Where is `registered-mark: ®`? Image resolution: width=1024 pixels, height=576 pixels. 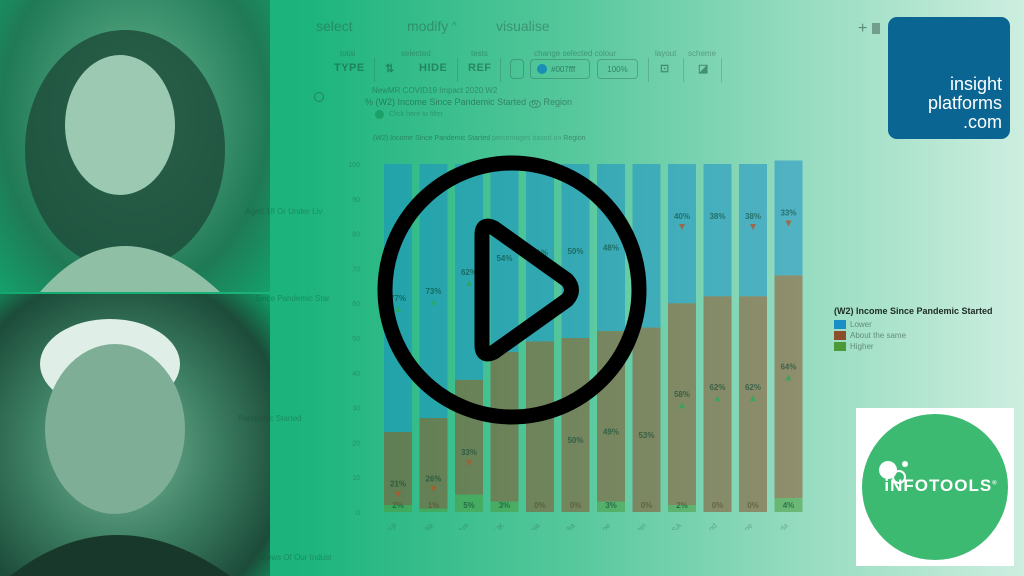
registered-mark: ® is located at coordinates (995, 483).